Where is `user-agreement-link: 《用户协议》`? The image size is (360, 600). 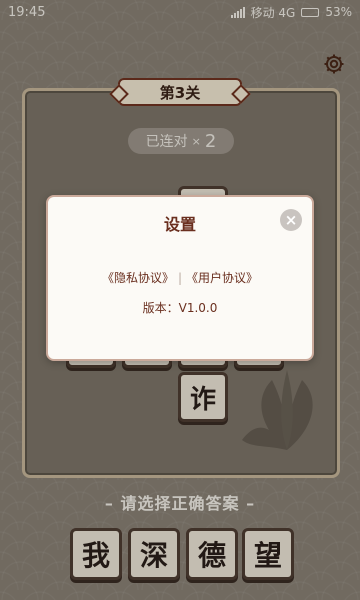 user-agreement-link: 《用户协议》 is located at coordinates (222, 278).